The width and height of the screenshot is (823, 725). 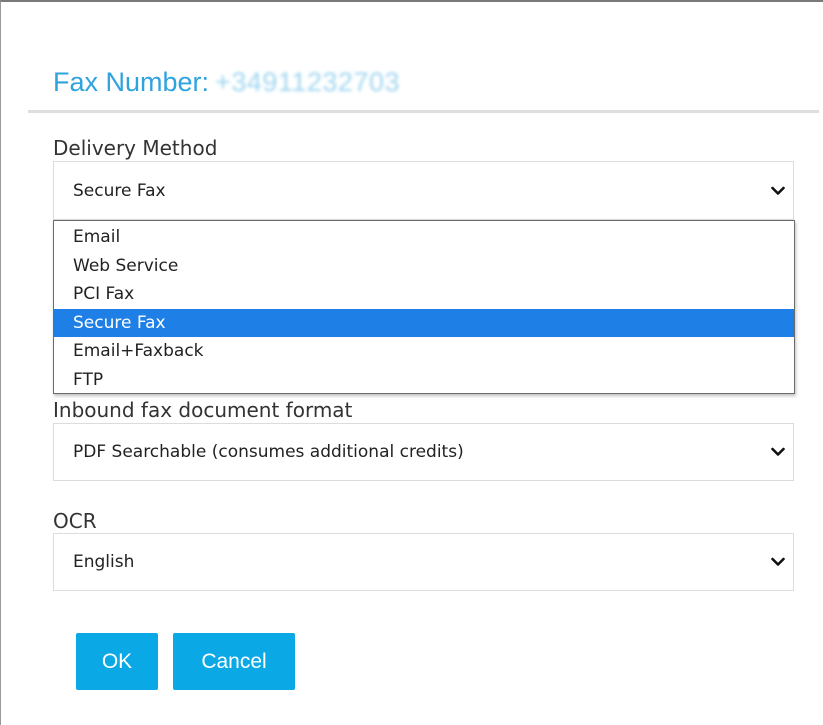 What do you see at coordinates (424, 294) in the screenshot?
I see `delivery-option-pci-fax: PCI Fax` at bounding box center [424, 294].